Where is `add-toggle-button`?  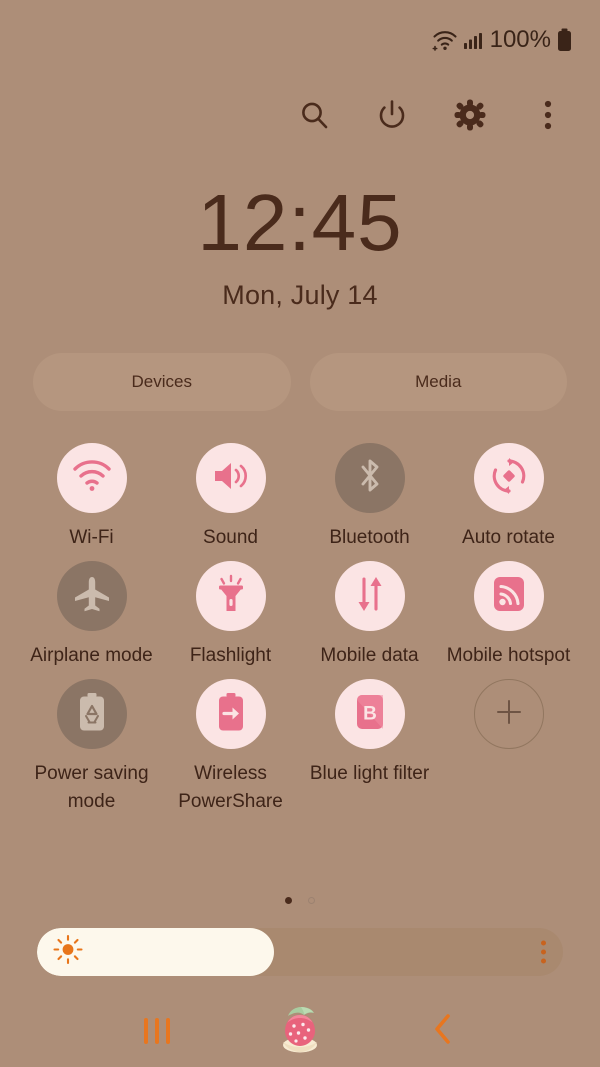 add-toggle-button is located at coordinates (508, 747).